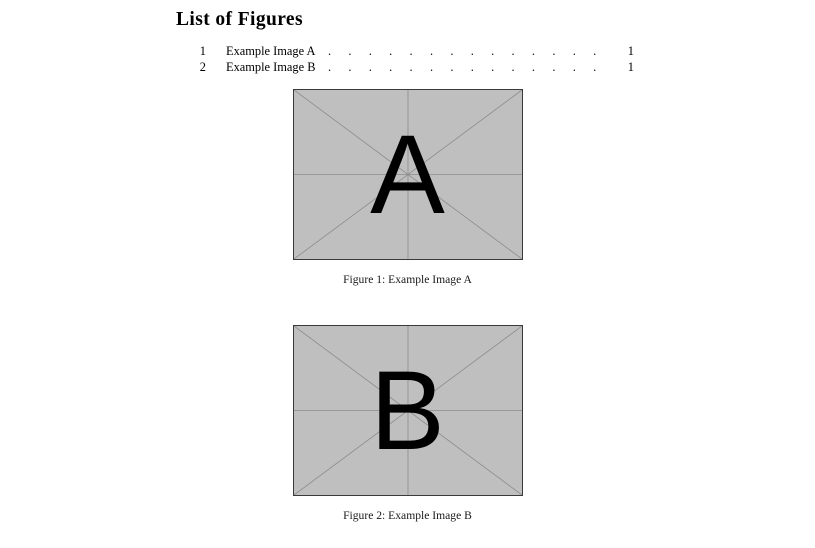  What do you see at coordinates (407, 515) in the screenshot?
I see `figure-2-caption: Figure 2: Example Image B` at bounding box center [407, 515].